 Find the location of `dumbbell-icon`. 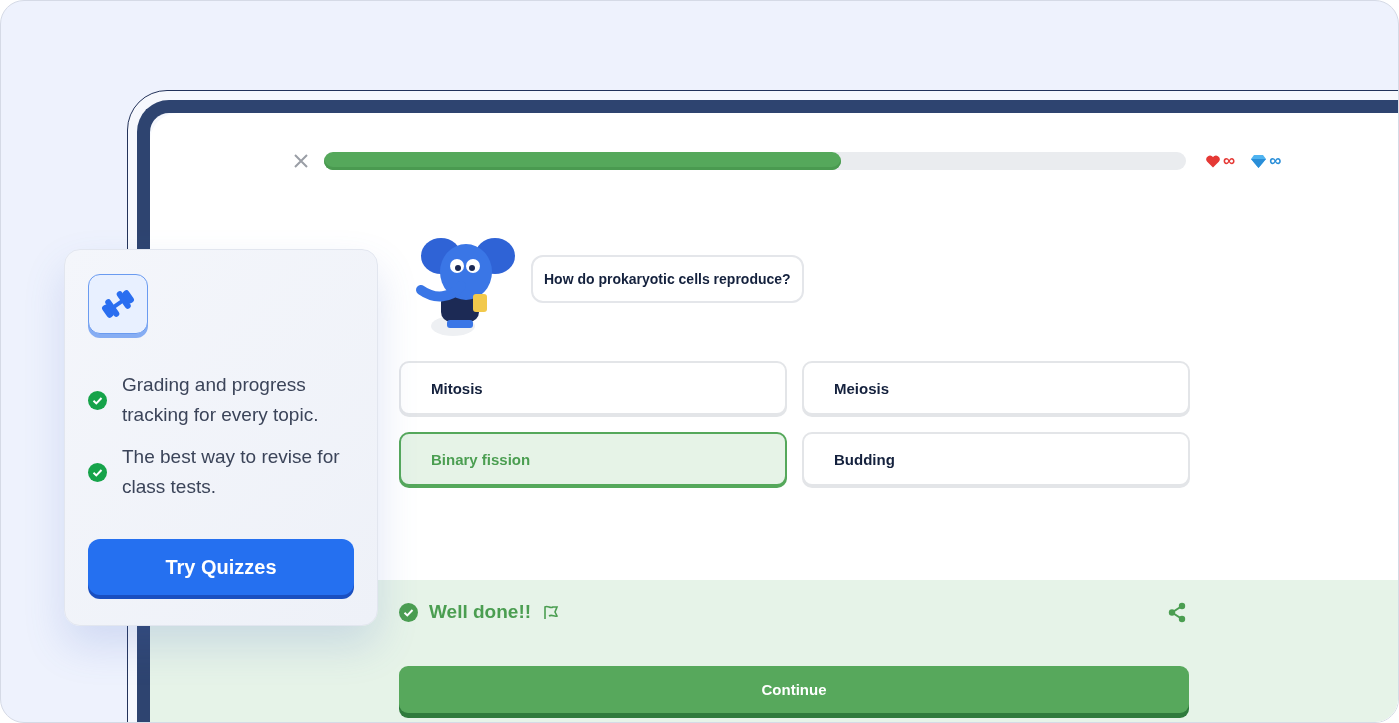

dumbbell-icon is located at coordinates (118, 304).